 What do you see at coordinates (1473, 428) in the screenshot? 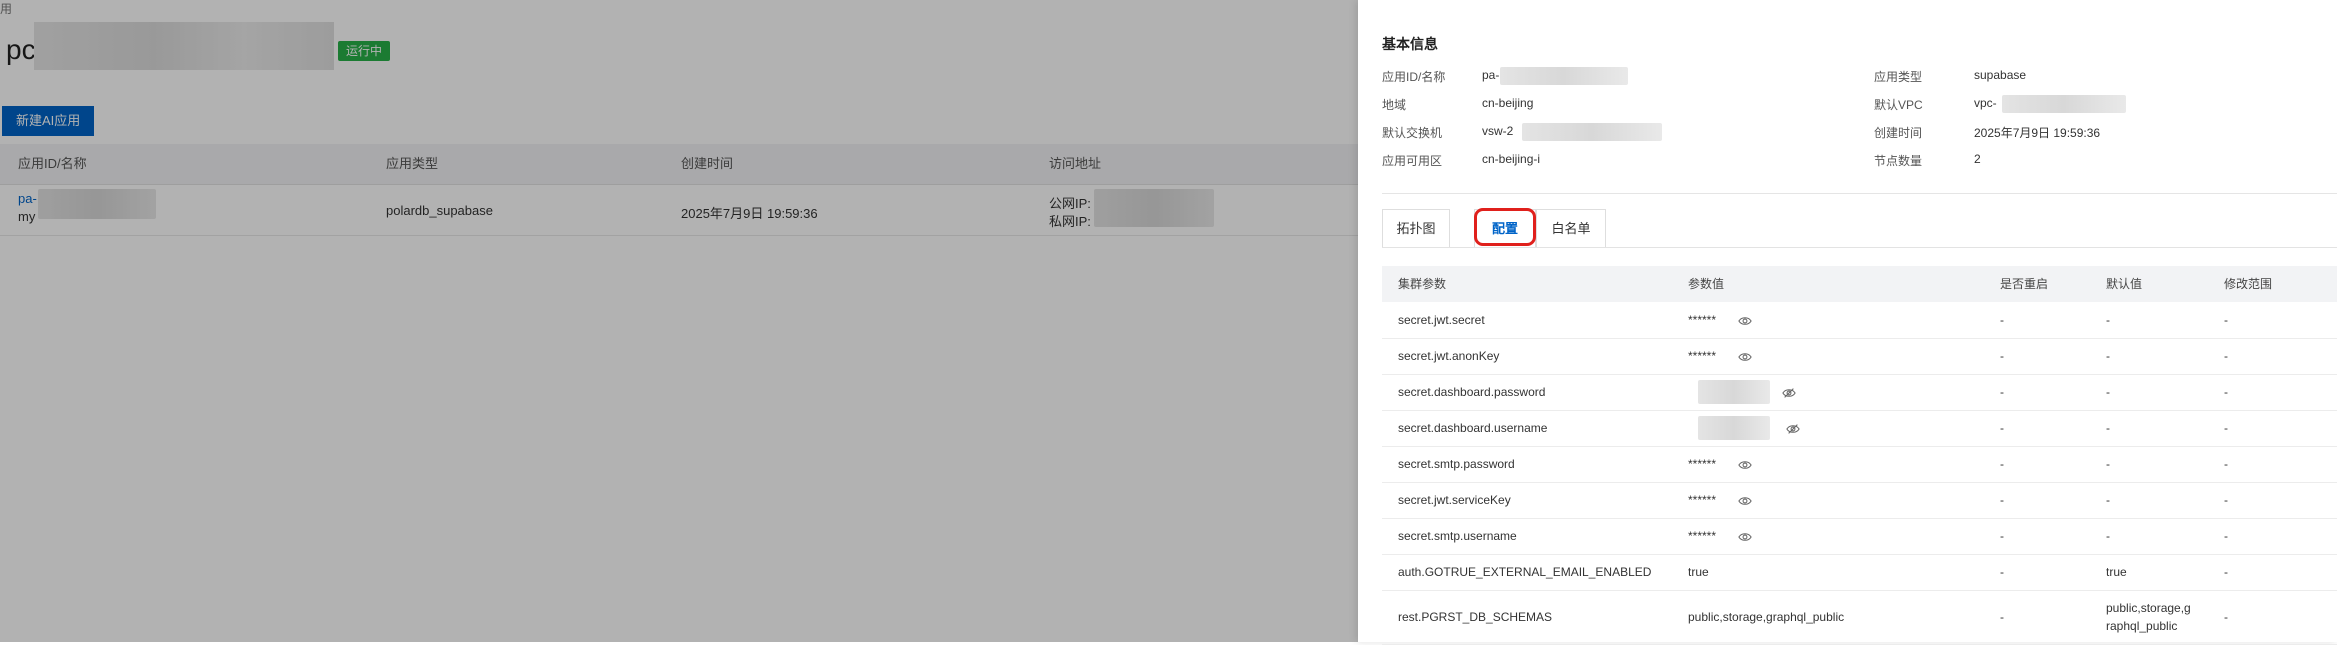
I see `param-name: secret.dashboard.username` at bounding box center [1473, 428].